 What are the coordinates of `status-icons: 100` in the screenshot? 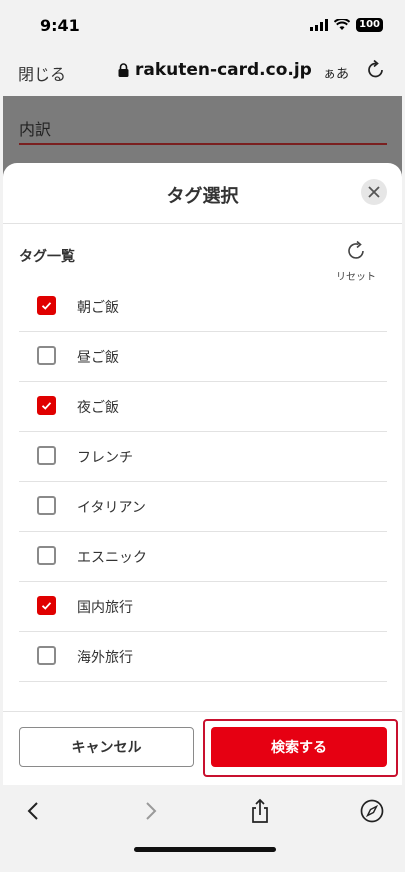 It's located at (346, 25).